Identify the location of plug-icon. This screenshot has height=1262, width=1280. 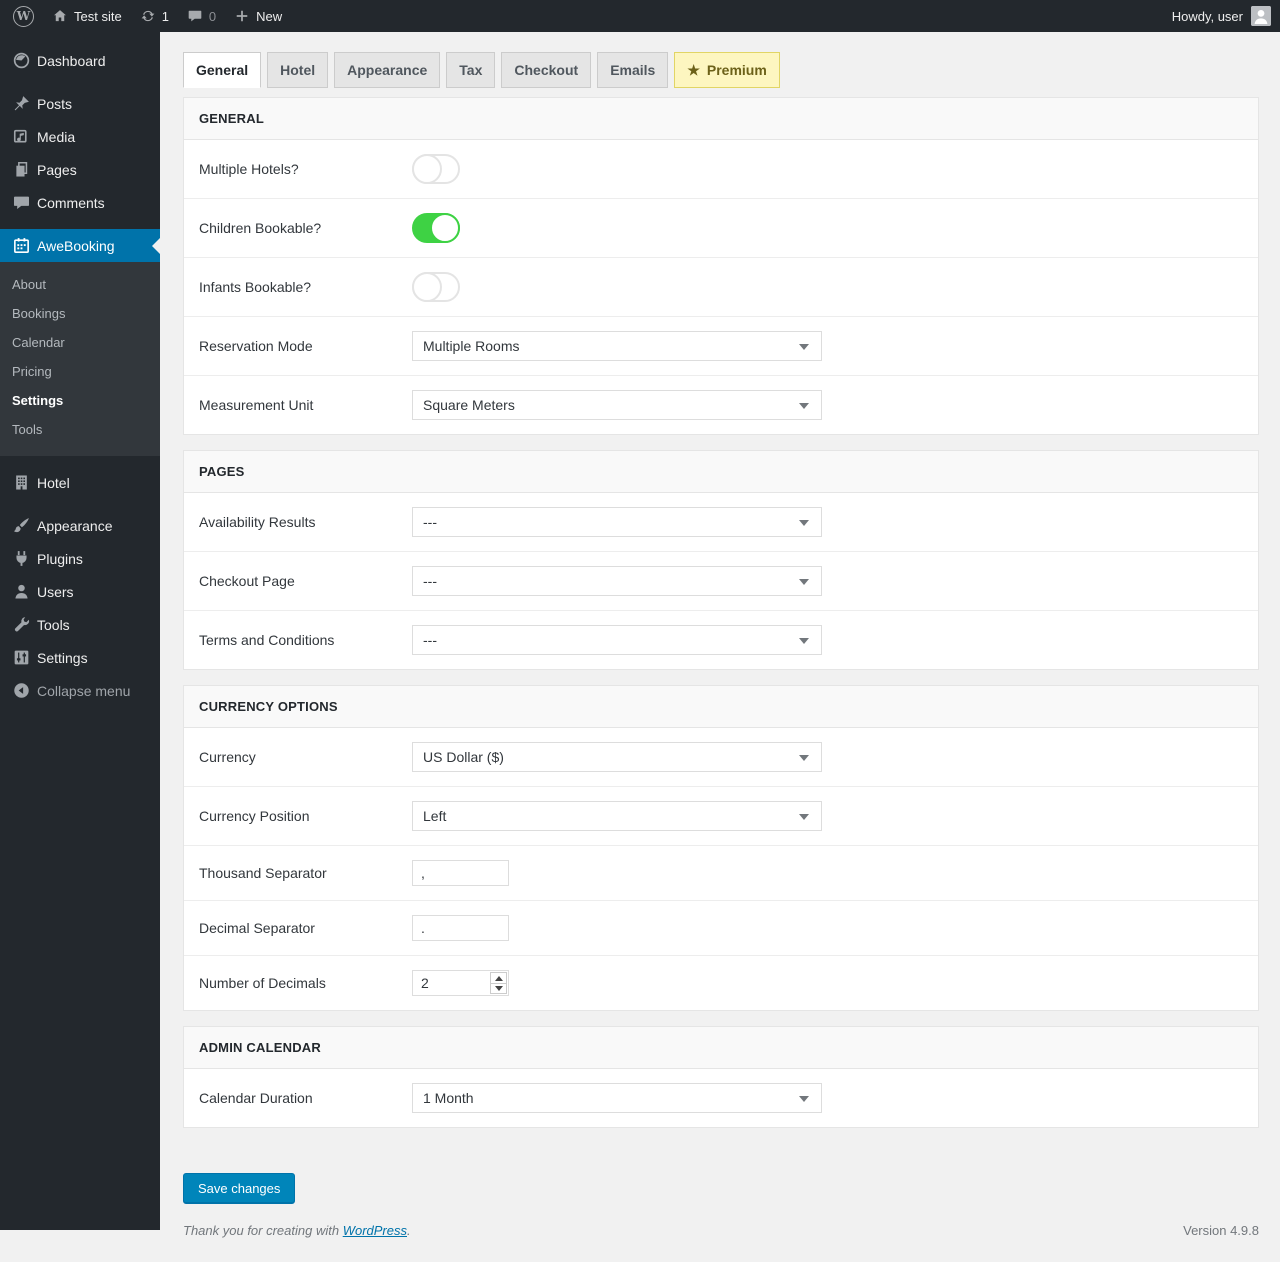
(21, 558).